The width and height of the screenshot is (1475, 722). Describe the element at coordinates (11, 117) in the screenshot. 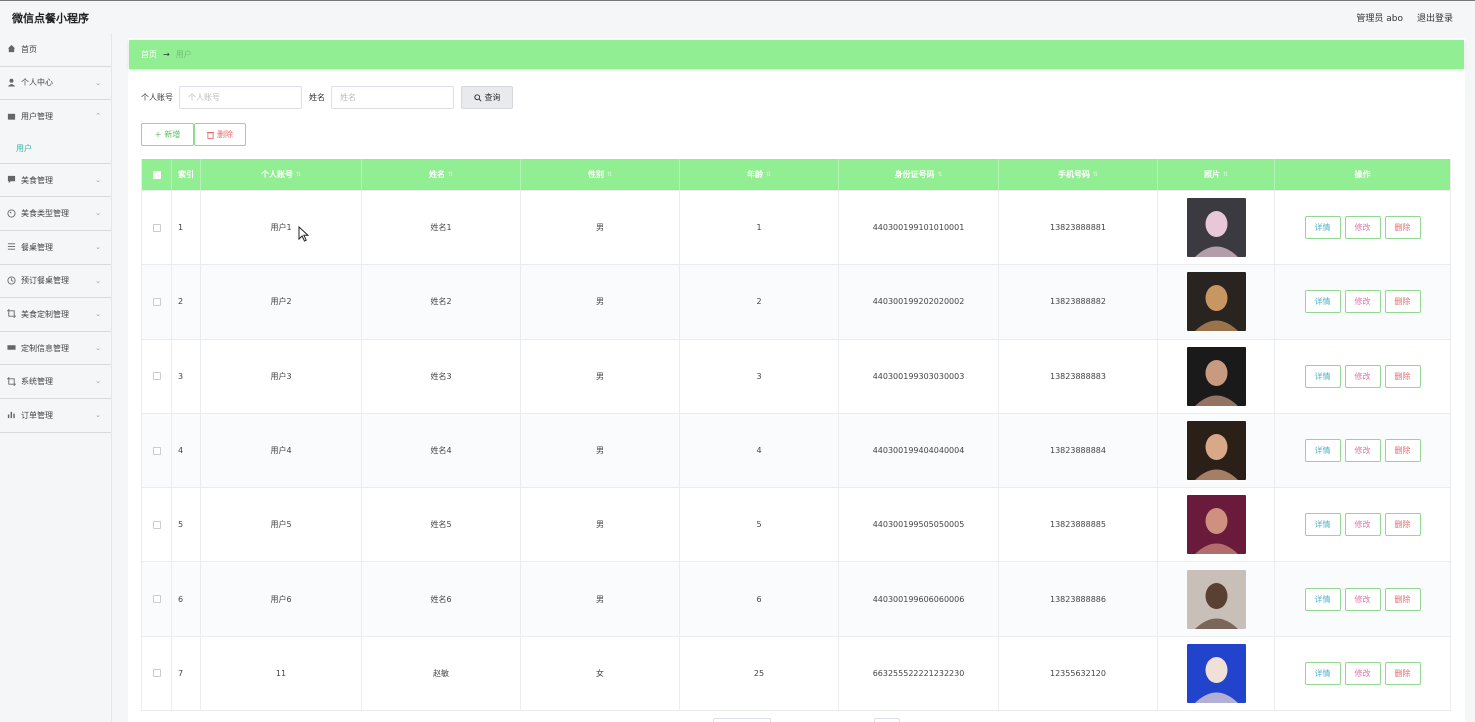

I see `folder-icon` at that location.